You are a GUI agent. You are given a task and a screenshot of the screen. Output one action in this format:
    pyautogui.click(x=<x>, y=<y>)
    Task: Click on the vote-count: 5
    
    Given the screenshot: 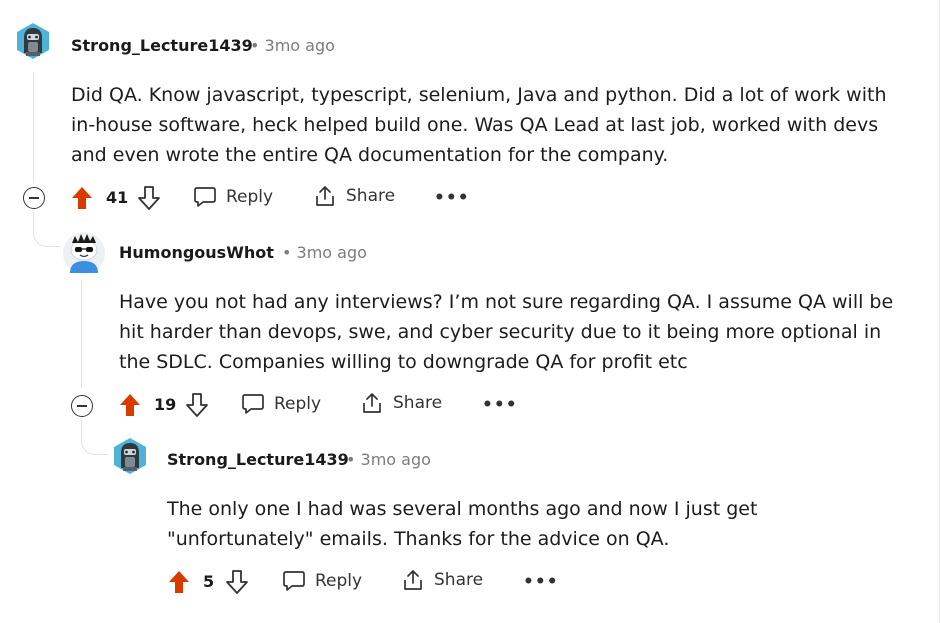 What is the action you would take?
    pyautogui.click(x=209, y=581)
    